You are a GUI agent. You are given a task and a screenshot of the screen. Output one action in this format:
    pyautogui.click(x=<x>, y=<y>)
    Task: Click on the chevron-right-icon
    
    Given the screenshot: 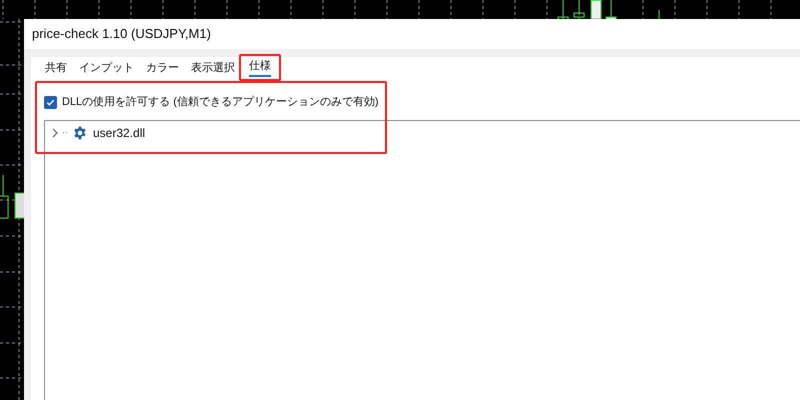 What is the action you would take?
    pyautogui.click(x=55, y=133)
    